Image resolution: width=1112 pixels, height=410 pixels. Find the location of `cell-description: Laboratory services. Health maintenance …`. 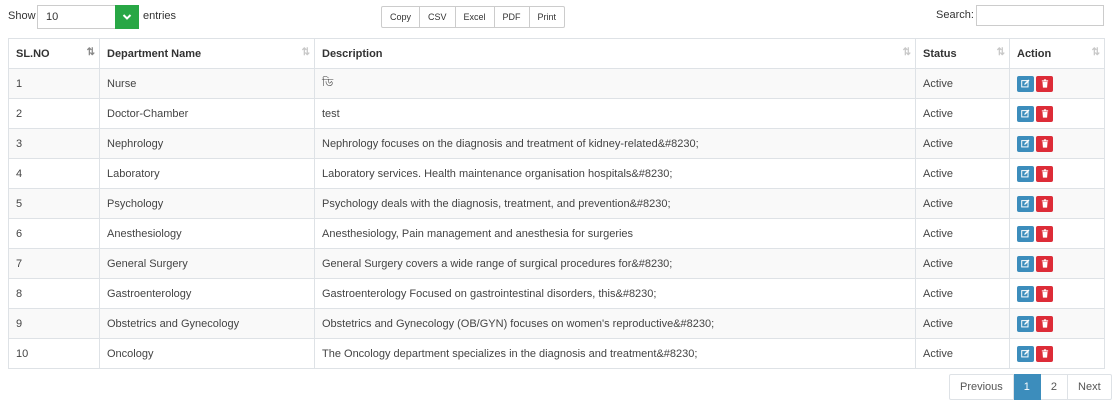

cell-description: Laboratory services. Health maintenance … is located at coordinates (615, 173).